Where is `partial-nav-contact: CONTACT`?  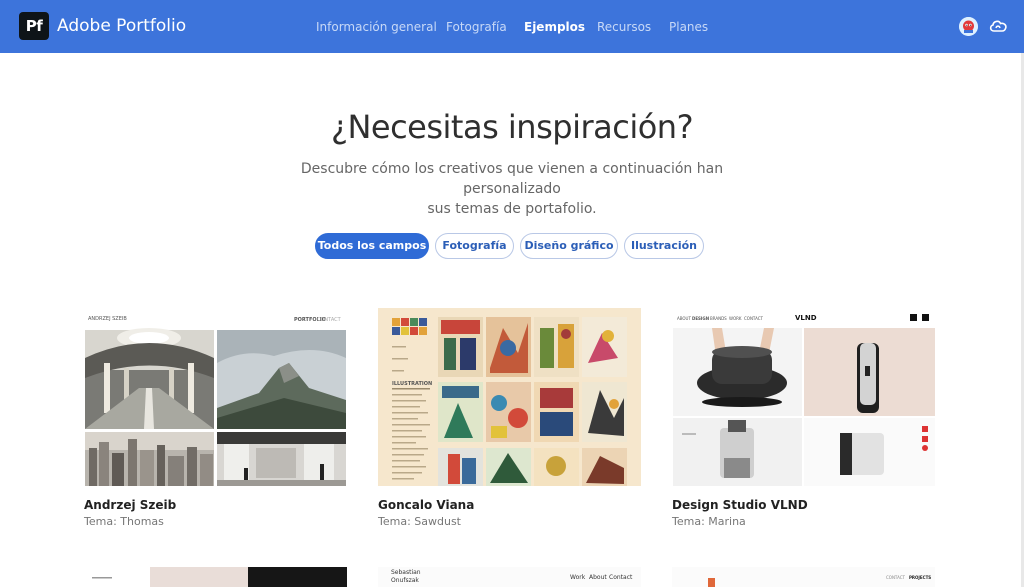
partial-nav-contact: CONTACT is located at coordinates (895, 577).